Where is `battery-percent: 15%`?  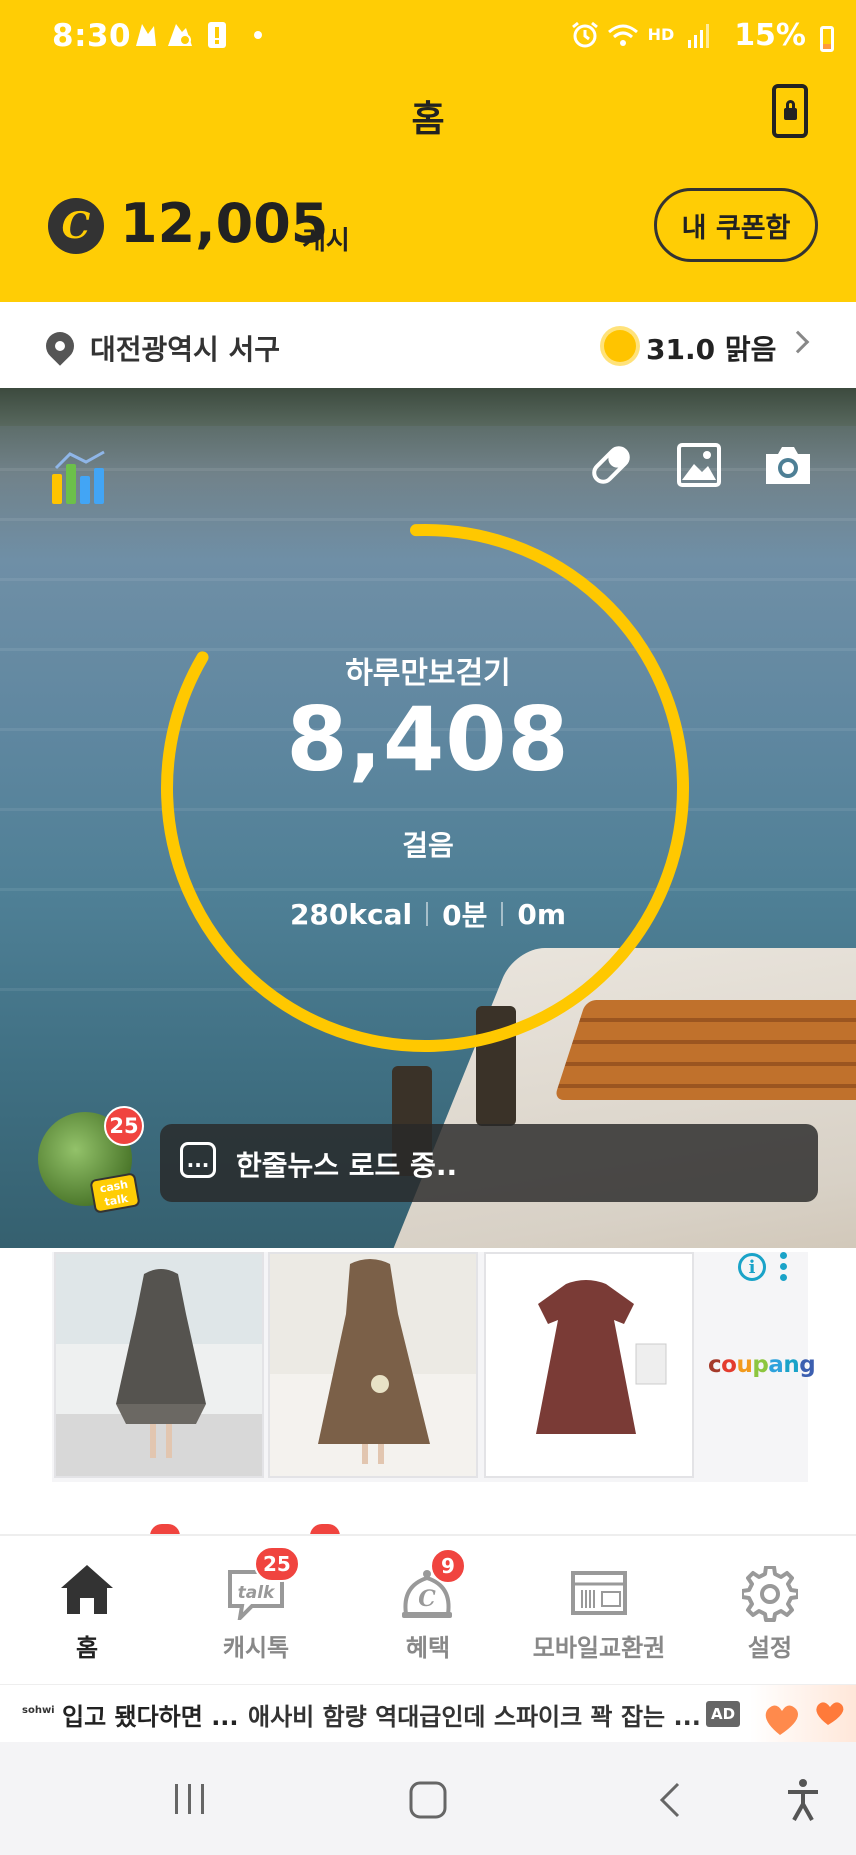 battery-percent: 15% is located at coordinates (770, 35).